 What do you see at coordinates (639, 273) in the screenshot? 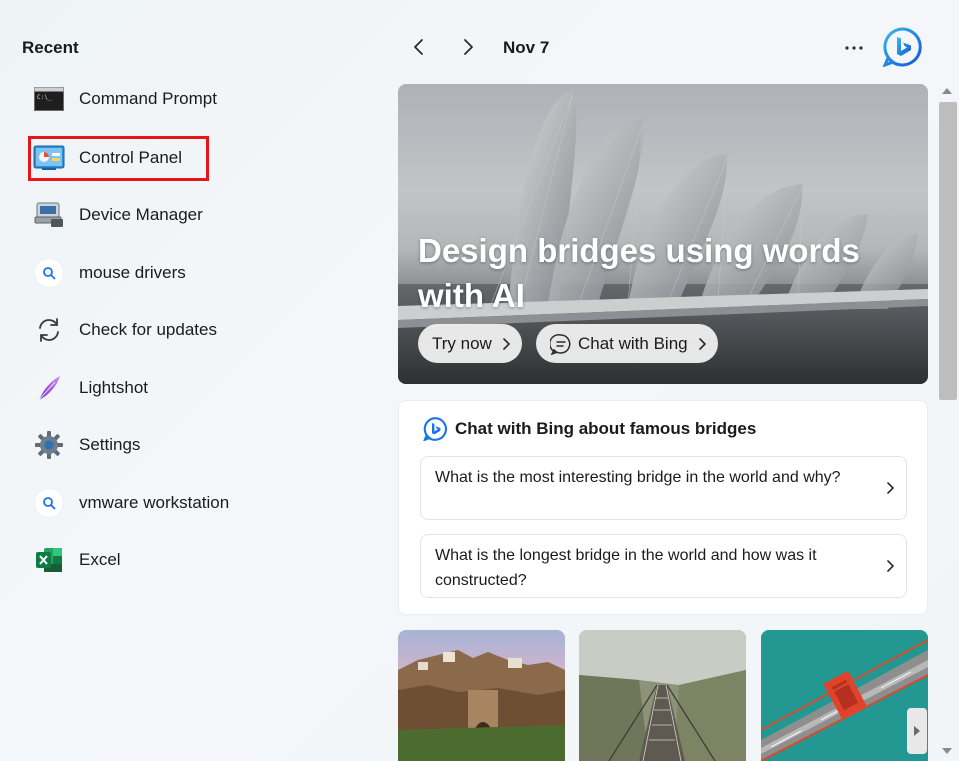
I see `hero-title: Design bridges using words with AI` at bounding box center [639, 273].